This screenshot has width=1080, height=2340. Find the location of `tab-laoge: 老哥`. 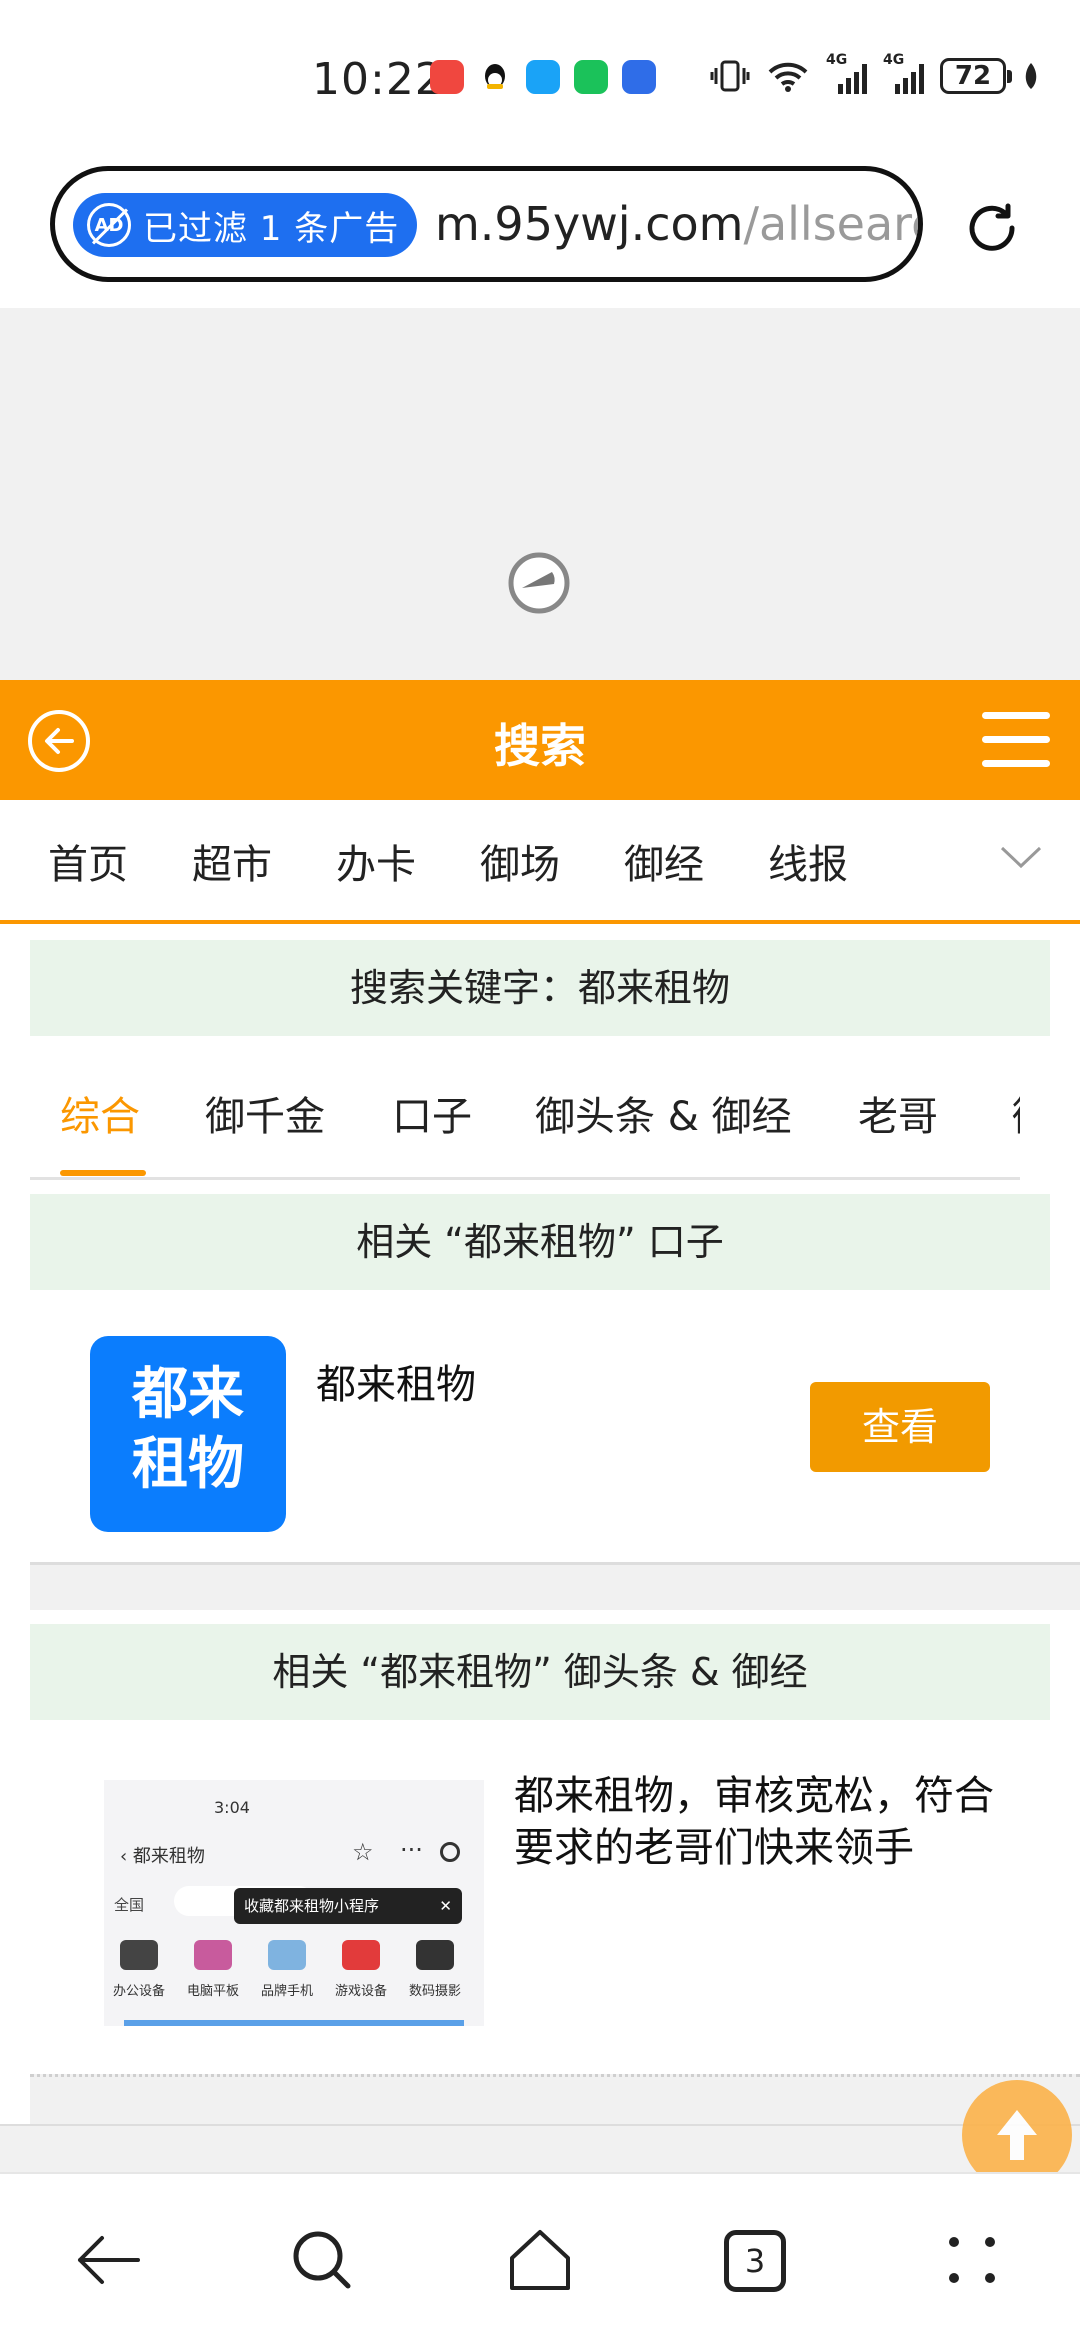

tab-laoge: 老哥 is located at coordinates (898, 1113).